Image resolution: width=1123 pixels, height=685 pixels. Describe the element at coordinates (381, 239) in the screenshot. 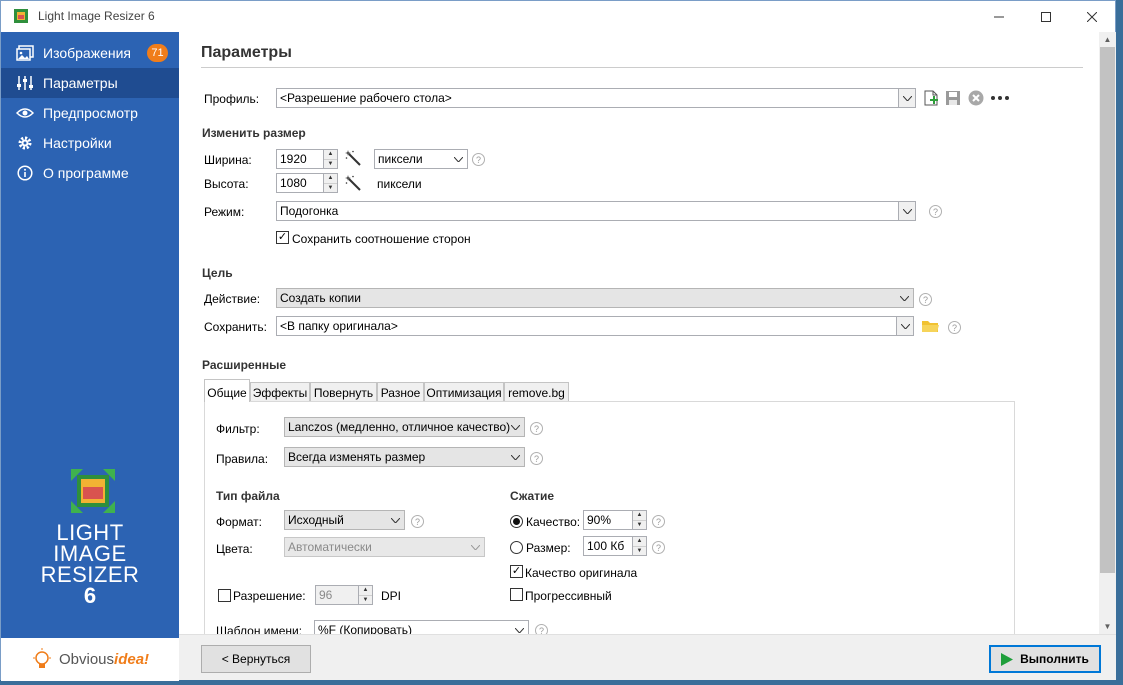

I see `keep-ratio-label: Сохранить соотношение сторон` at that location.